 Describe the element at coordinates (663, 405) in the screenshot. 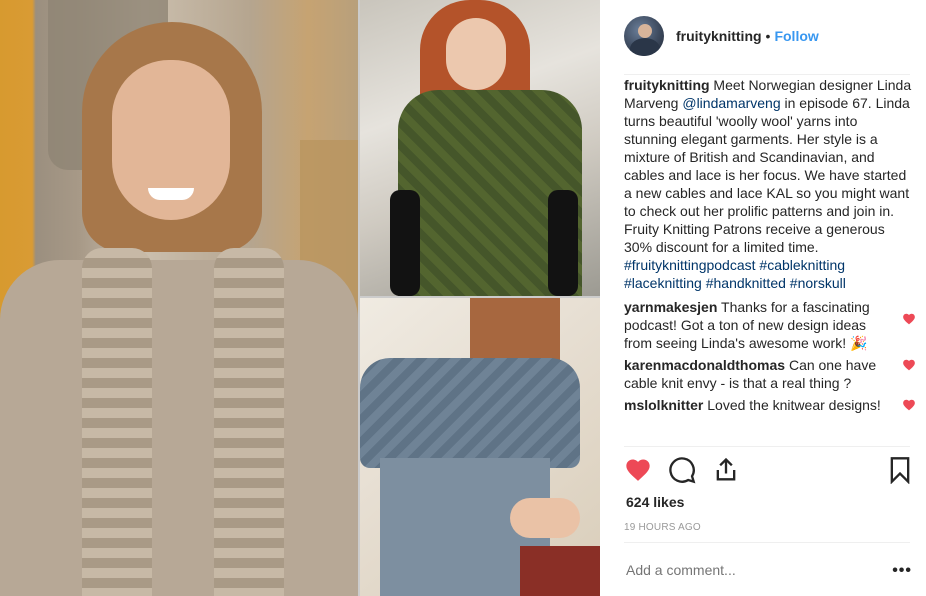

I see `comment-username: mslolknitter` at that location.